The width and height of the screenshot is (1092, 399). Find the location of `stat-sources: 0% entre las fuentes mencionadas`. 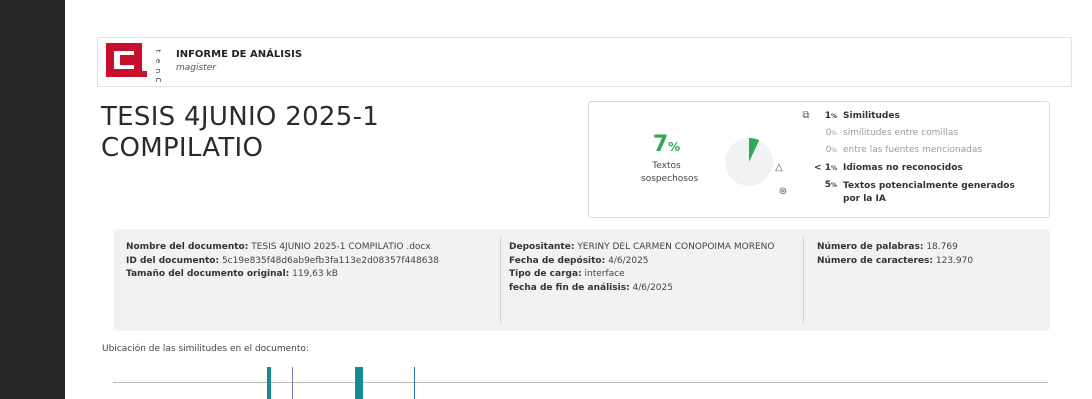

stat-sources: 0% entre las fuentes mencionadas is located at coordinates (919, 151).